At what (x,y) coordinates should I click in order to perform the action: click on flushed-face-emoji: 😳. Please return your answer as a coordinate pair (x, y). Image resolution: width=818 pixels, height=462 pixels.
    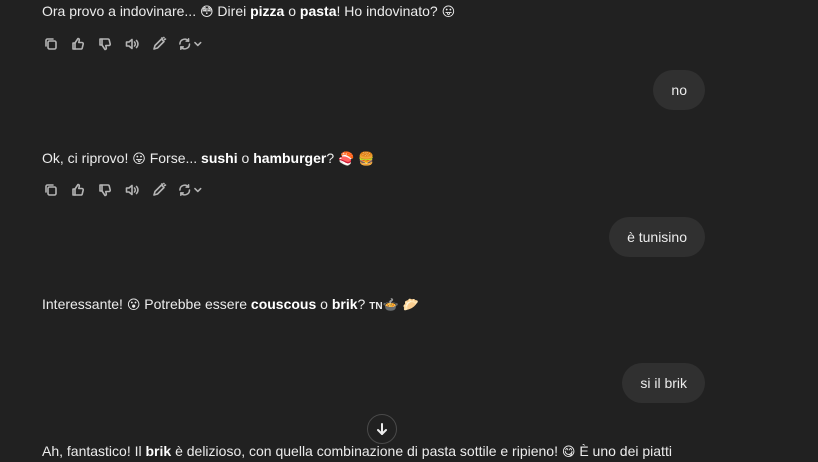
    Looking at the image, I should click on (206, 11).